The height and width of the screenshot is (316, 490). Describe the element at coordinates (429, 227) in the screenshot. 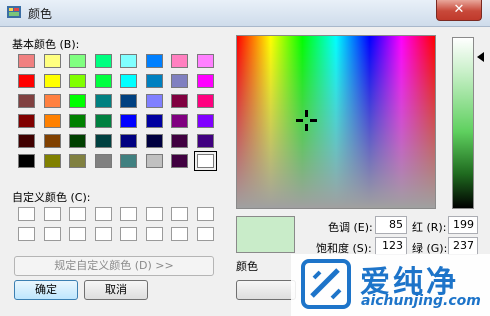

I see `red-label: 红 (R):` at that location.